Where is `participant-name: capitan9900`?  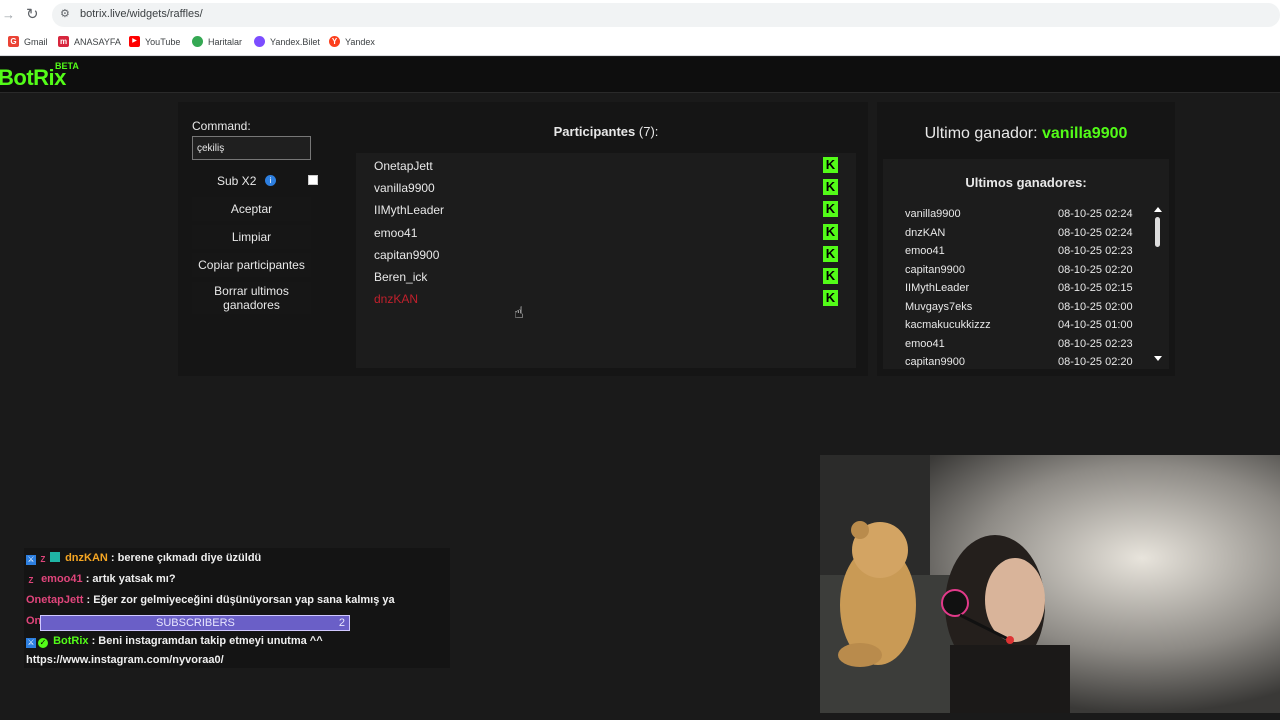
participant-name: capitan9900 is located at coordinates (407, 255).